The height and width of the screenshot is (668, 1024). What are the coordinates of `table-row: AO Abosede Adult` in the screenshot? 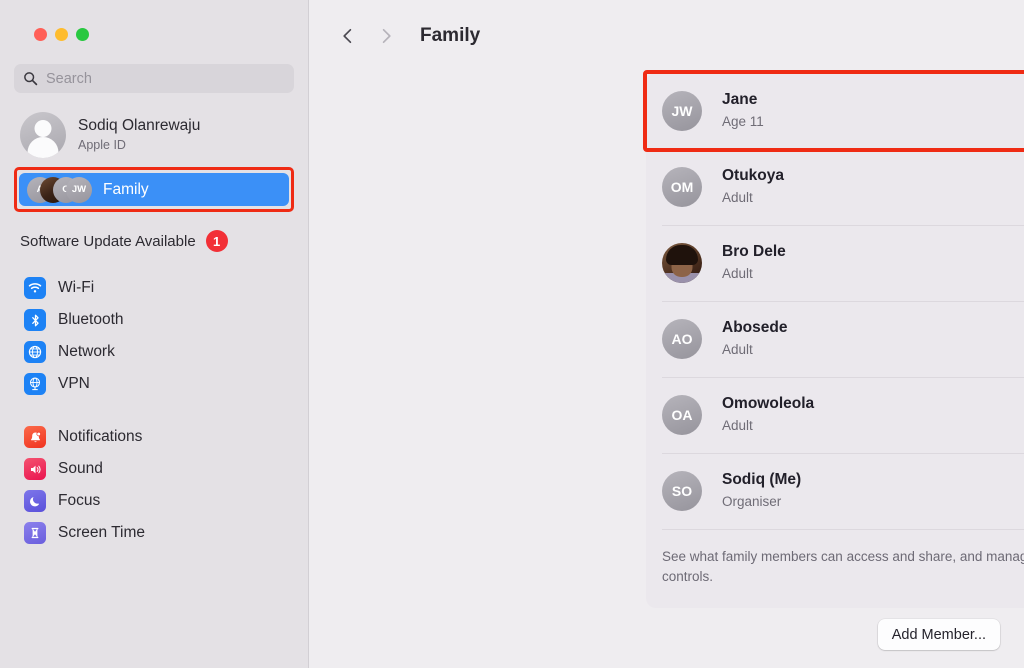 It's located at (835, 339).